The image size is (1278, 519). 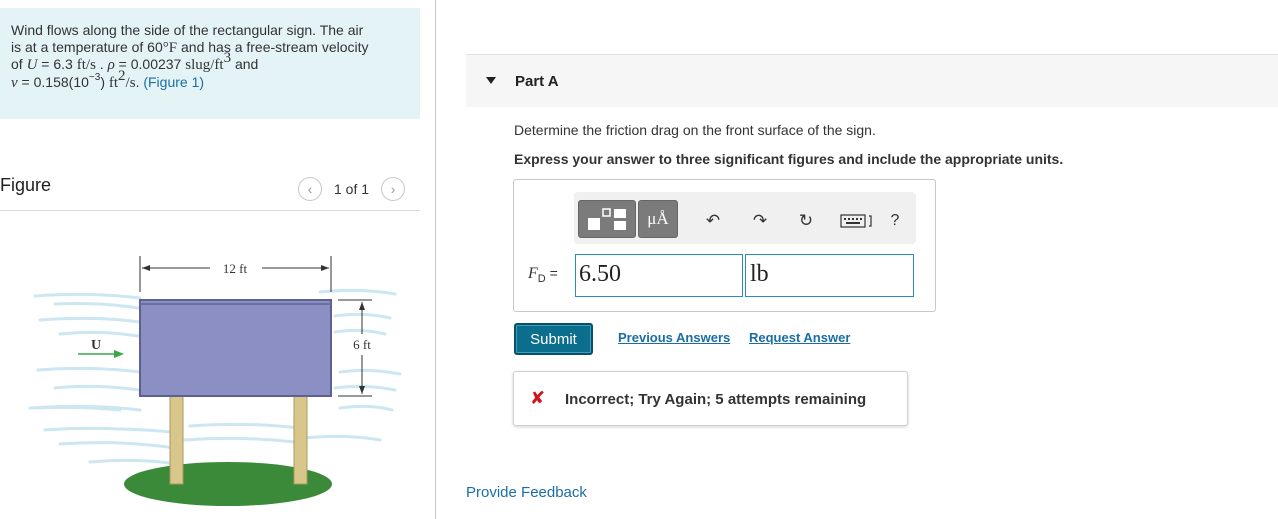 I want to click on redo-icon: ↷, so click(x=760, y=221).